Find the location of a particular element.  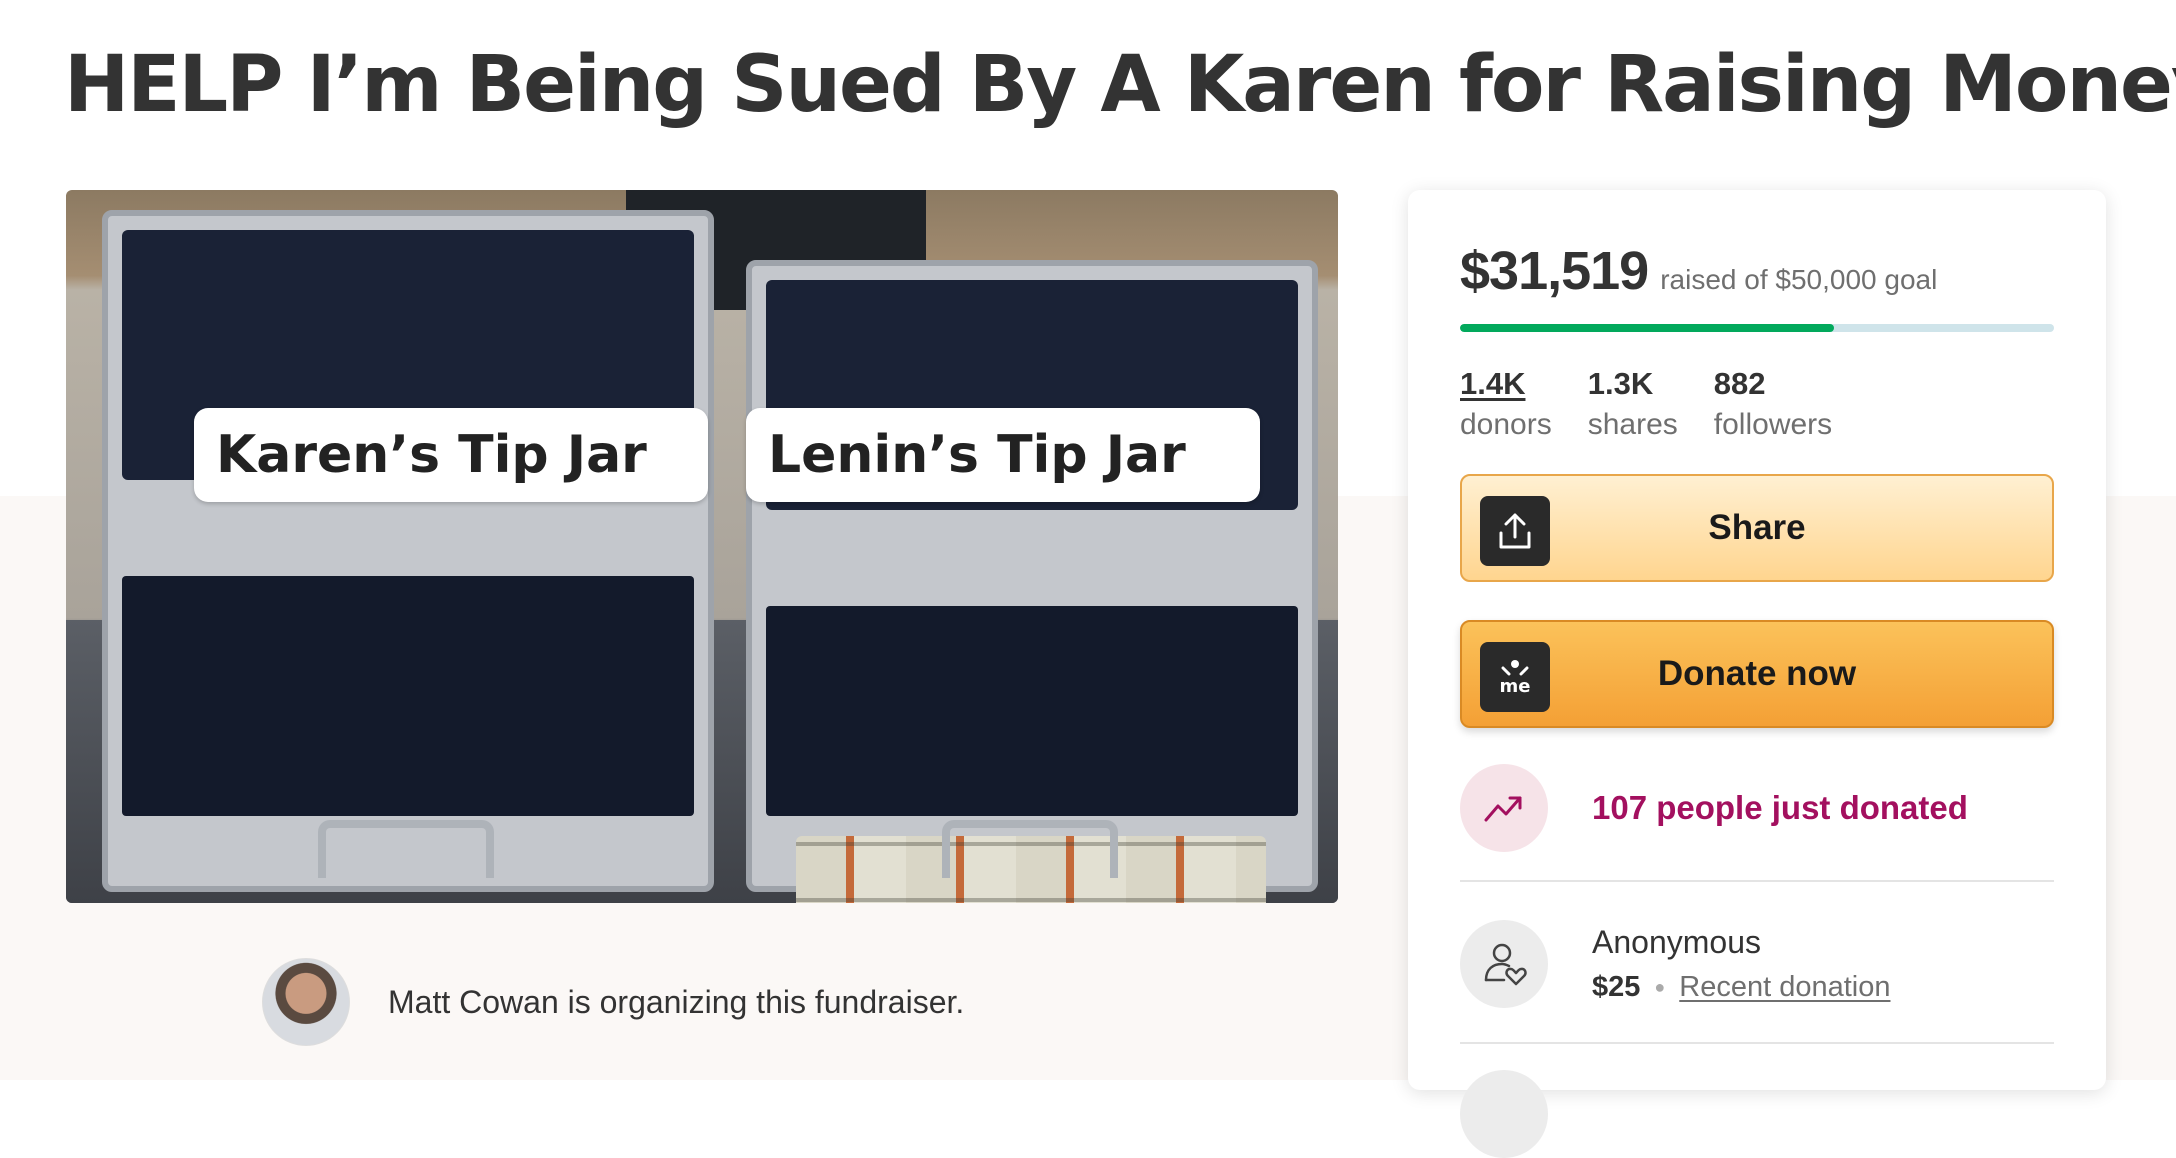

stat-followers-value: 882 is located at coordinates (1739, 383).